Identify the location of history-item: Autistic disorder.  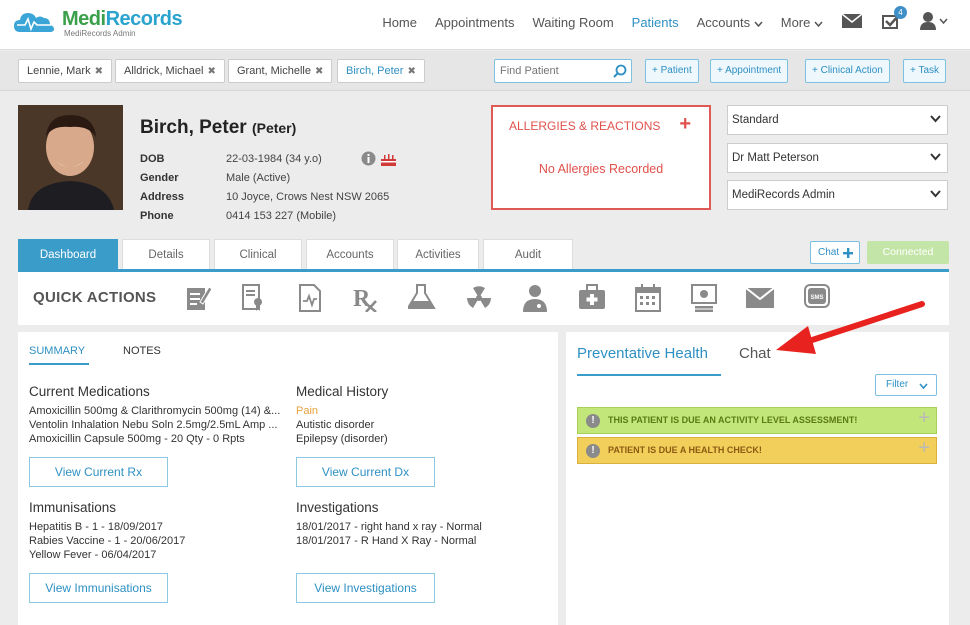
(335, 425).